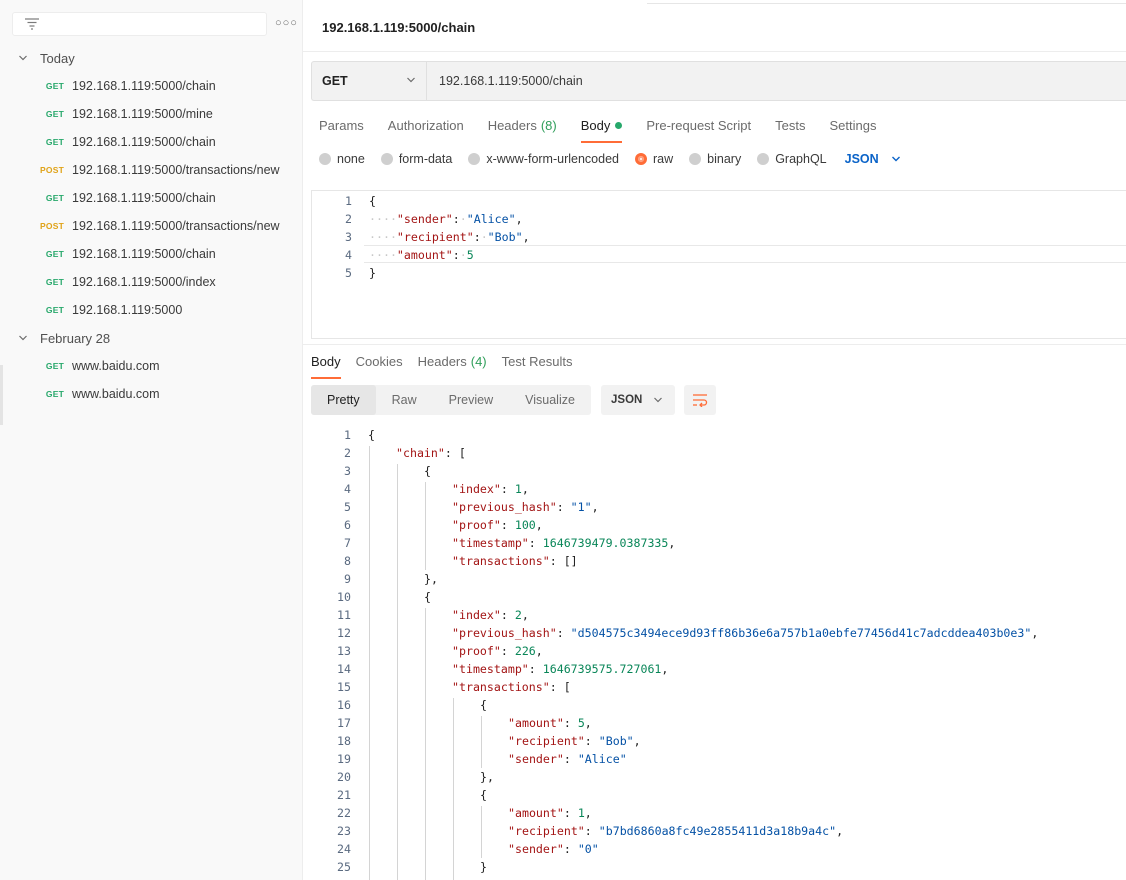  What do you see at coordinates (861, 159) in the screenshot?
I see `raw-format-label: JSON` at bounding box center [861, 159].